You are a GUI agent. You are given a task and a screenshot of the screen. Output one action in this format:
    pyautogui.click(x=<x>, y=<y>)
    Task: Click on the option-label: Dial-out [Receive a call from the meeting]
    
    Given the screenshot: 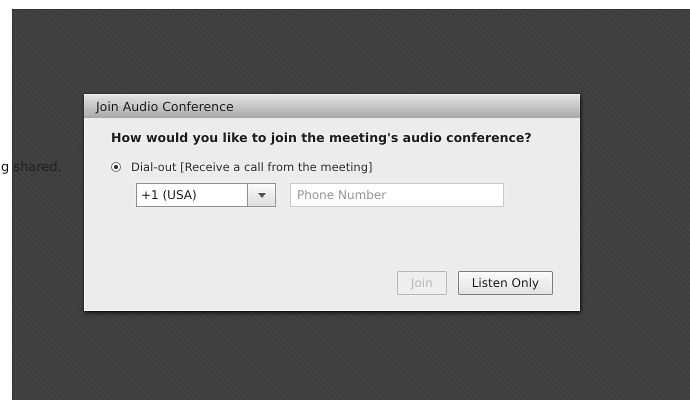 What is the action you would take?
    pyautogui.click(x=252, y=167)
    